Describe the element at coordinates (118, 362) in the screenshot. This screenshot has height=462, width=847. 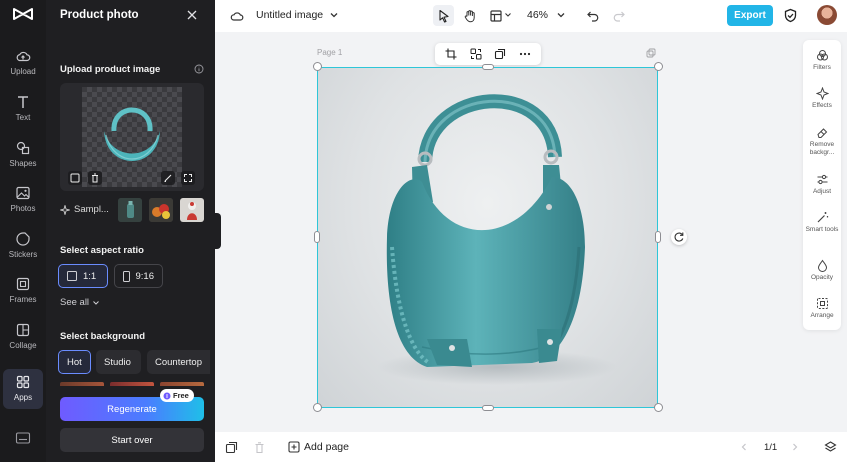
I see `bg-studio-button: Studio` at that location.